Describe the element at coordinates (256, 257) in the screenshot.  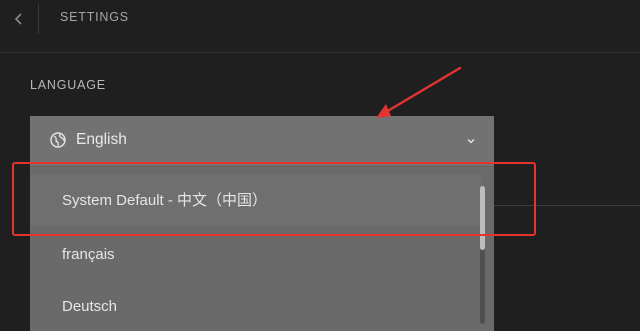
I see `language-option-francais: français` at that location.